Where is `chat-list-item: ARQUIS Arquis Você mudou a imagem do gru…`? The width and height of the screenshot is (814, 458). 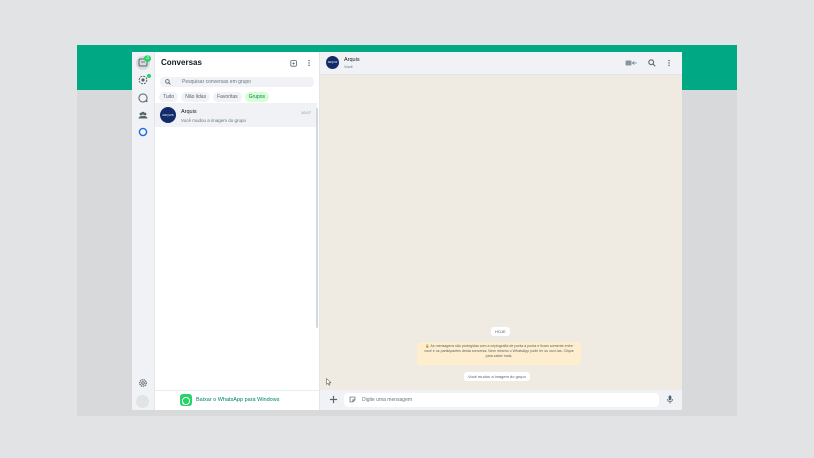
chat-list-item: ARQUIS Arquis Você mudou a imagem do gru… is located at coordinates (236, 115).